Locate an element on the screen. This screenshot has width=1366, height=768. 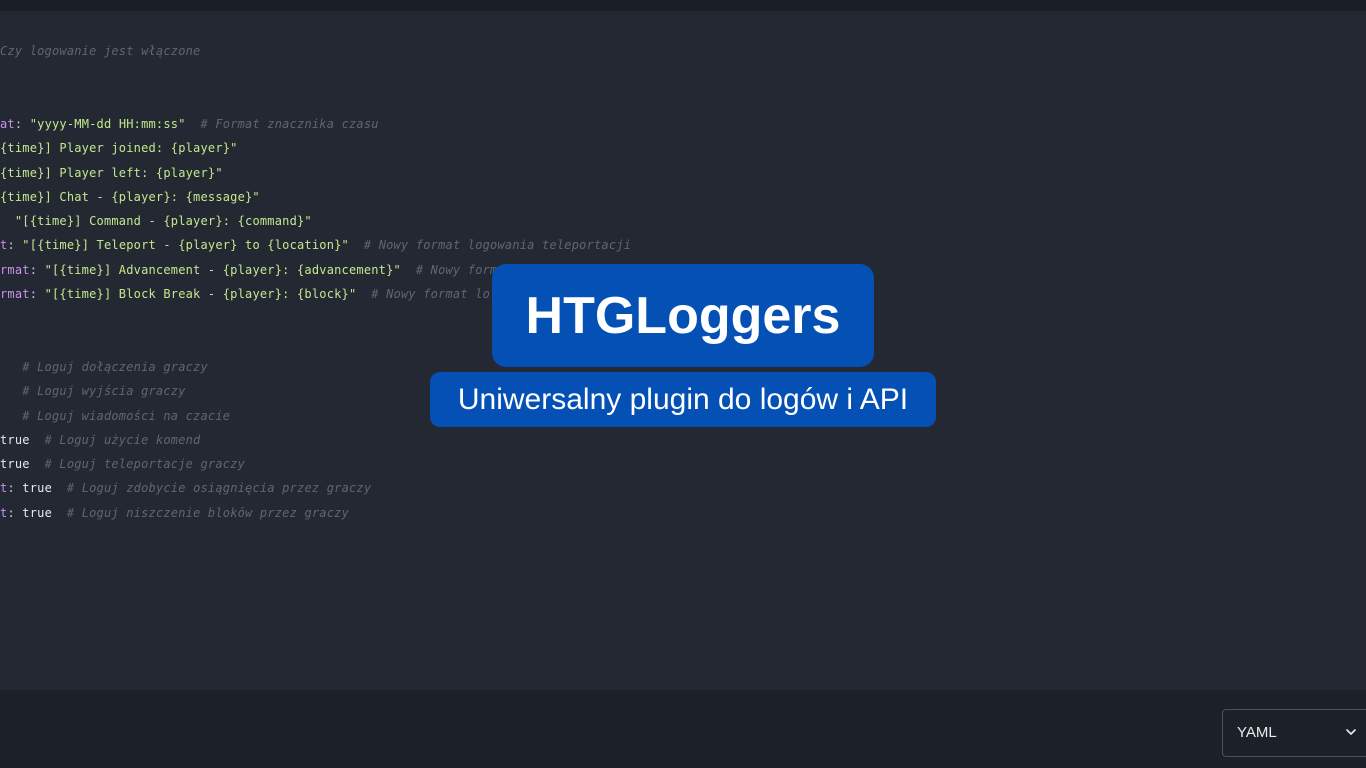
code-token: # Loguj niszczenie bloków przez graczy is located at coordinates (207, 512).